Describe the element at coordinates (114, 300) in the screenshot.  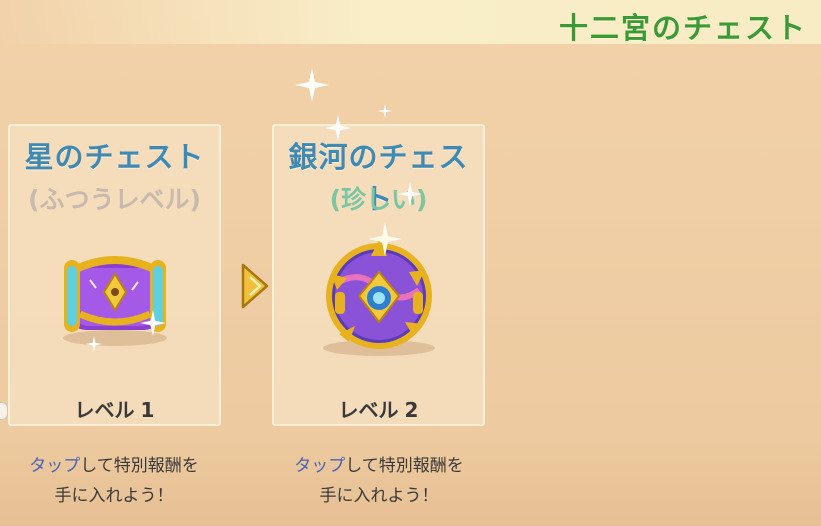
I see `star-chest-image` at that location.